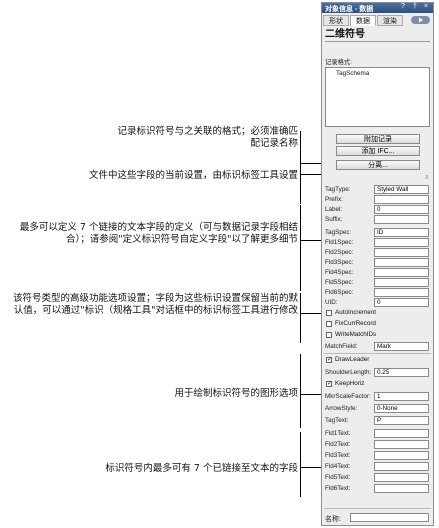  I want to click on tag-text-field: P, so click(401, 420).